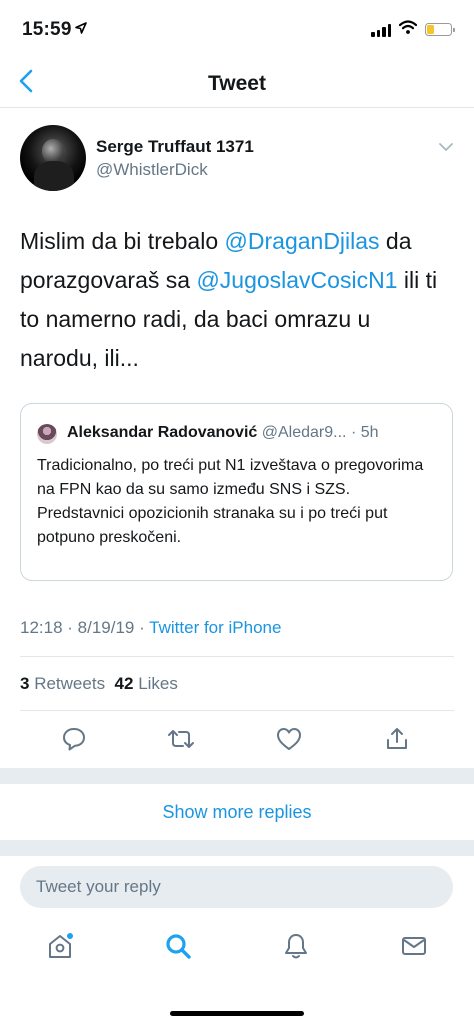 The height and width of the screenshot is (1024, 474). What do you see at coordinates (122, 241) in the screenshot?
I see `tweet-text-part: Mislim da bi trebalo` at bounding box center [122, 241].